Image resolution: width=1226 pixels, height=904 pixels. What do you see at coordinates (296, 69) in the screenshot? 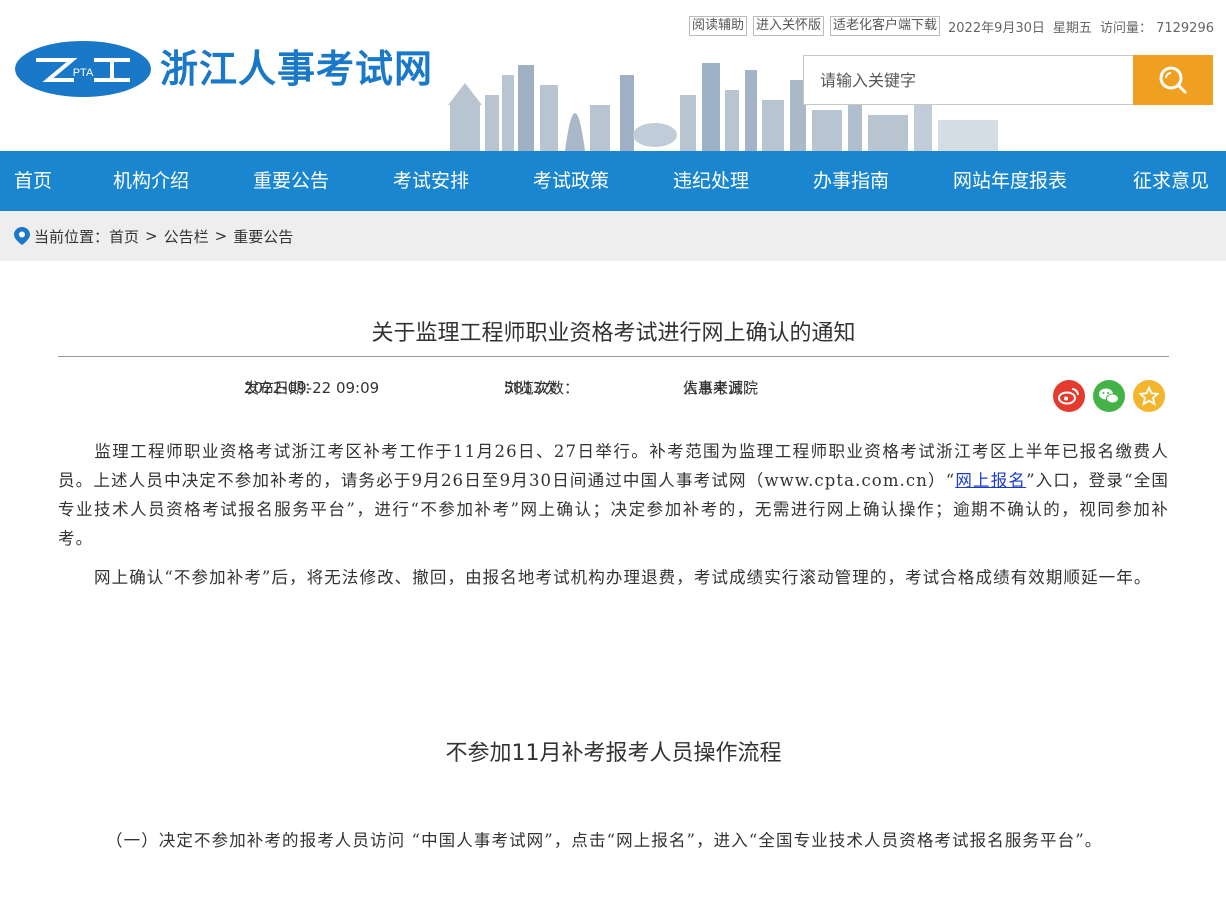
I see `site-title: 浙江人事考试网` at bounding box center [296, 69].